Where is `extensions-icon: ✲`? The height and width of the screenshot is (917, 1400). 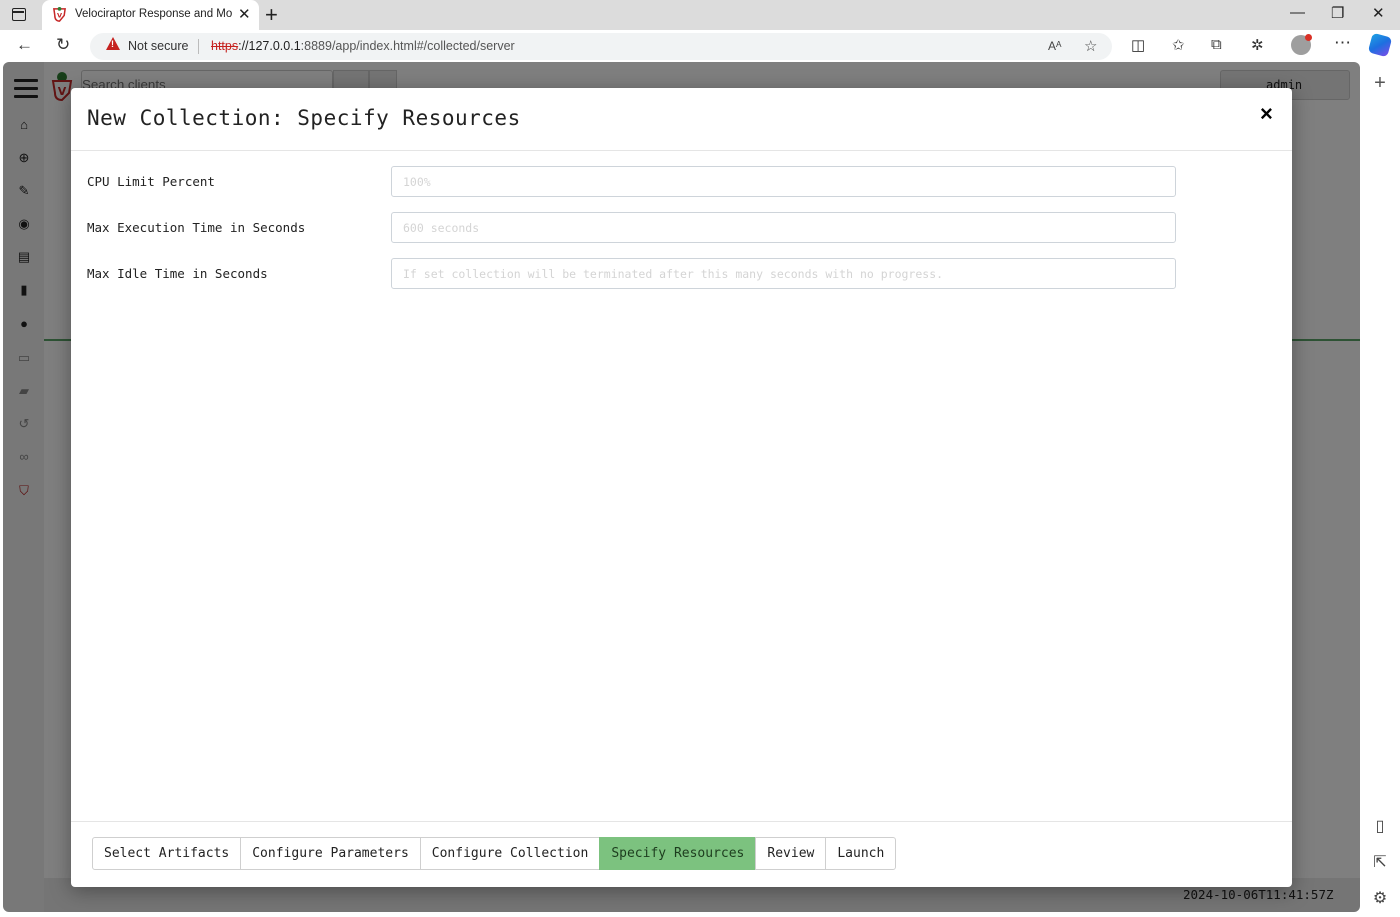 extensions-icon: ✲ is located at coordinates (1257, 45).